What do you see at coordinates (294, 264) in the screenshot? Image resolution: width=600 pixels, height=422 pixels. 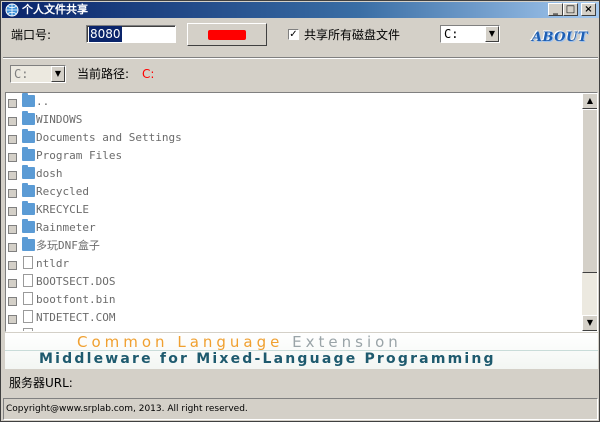 I see `file-list-item: ntldr` at bounding box center [294, 264].